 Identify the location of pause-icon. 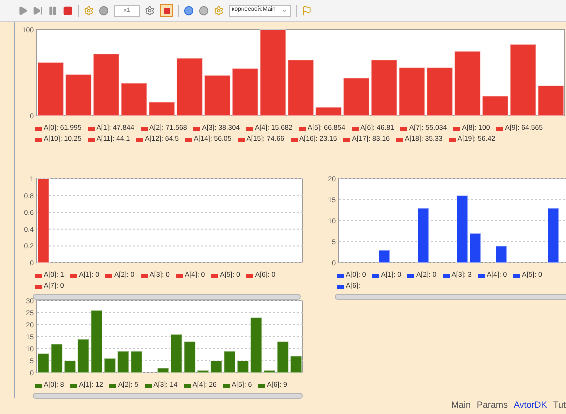
(53, 11).